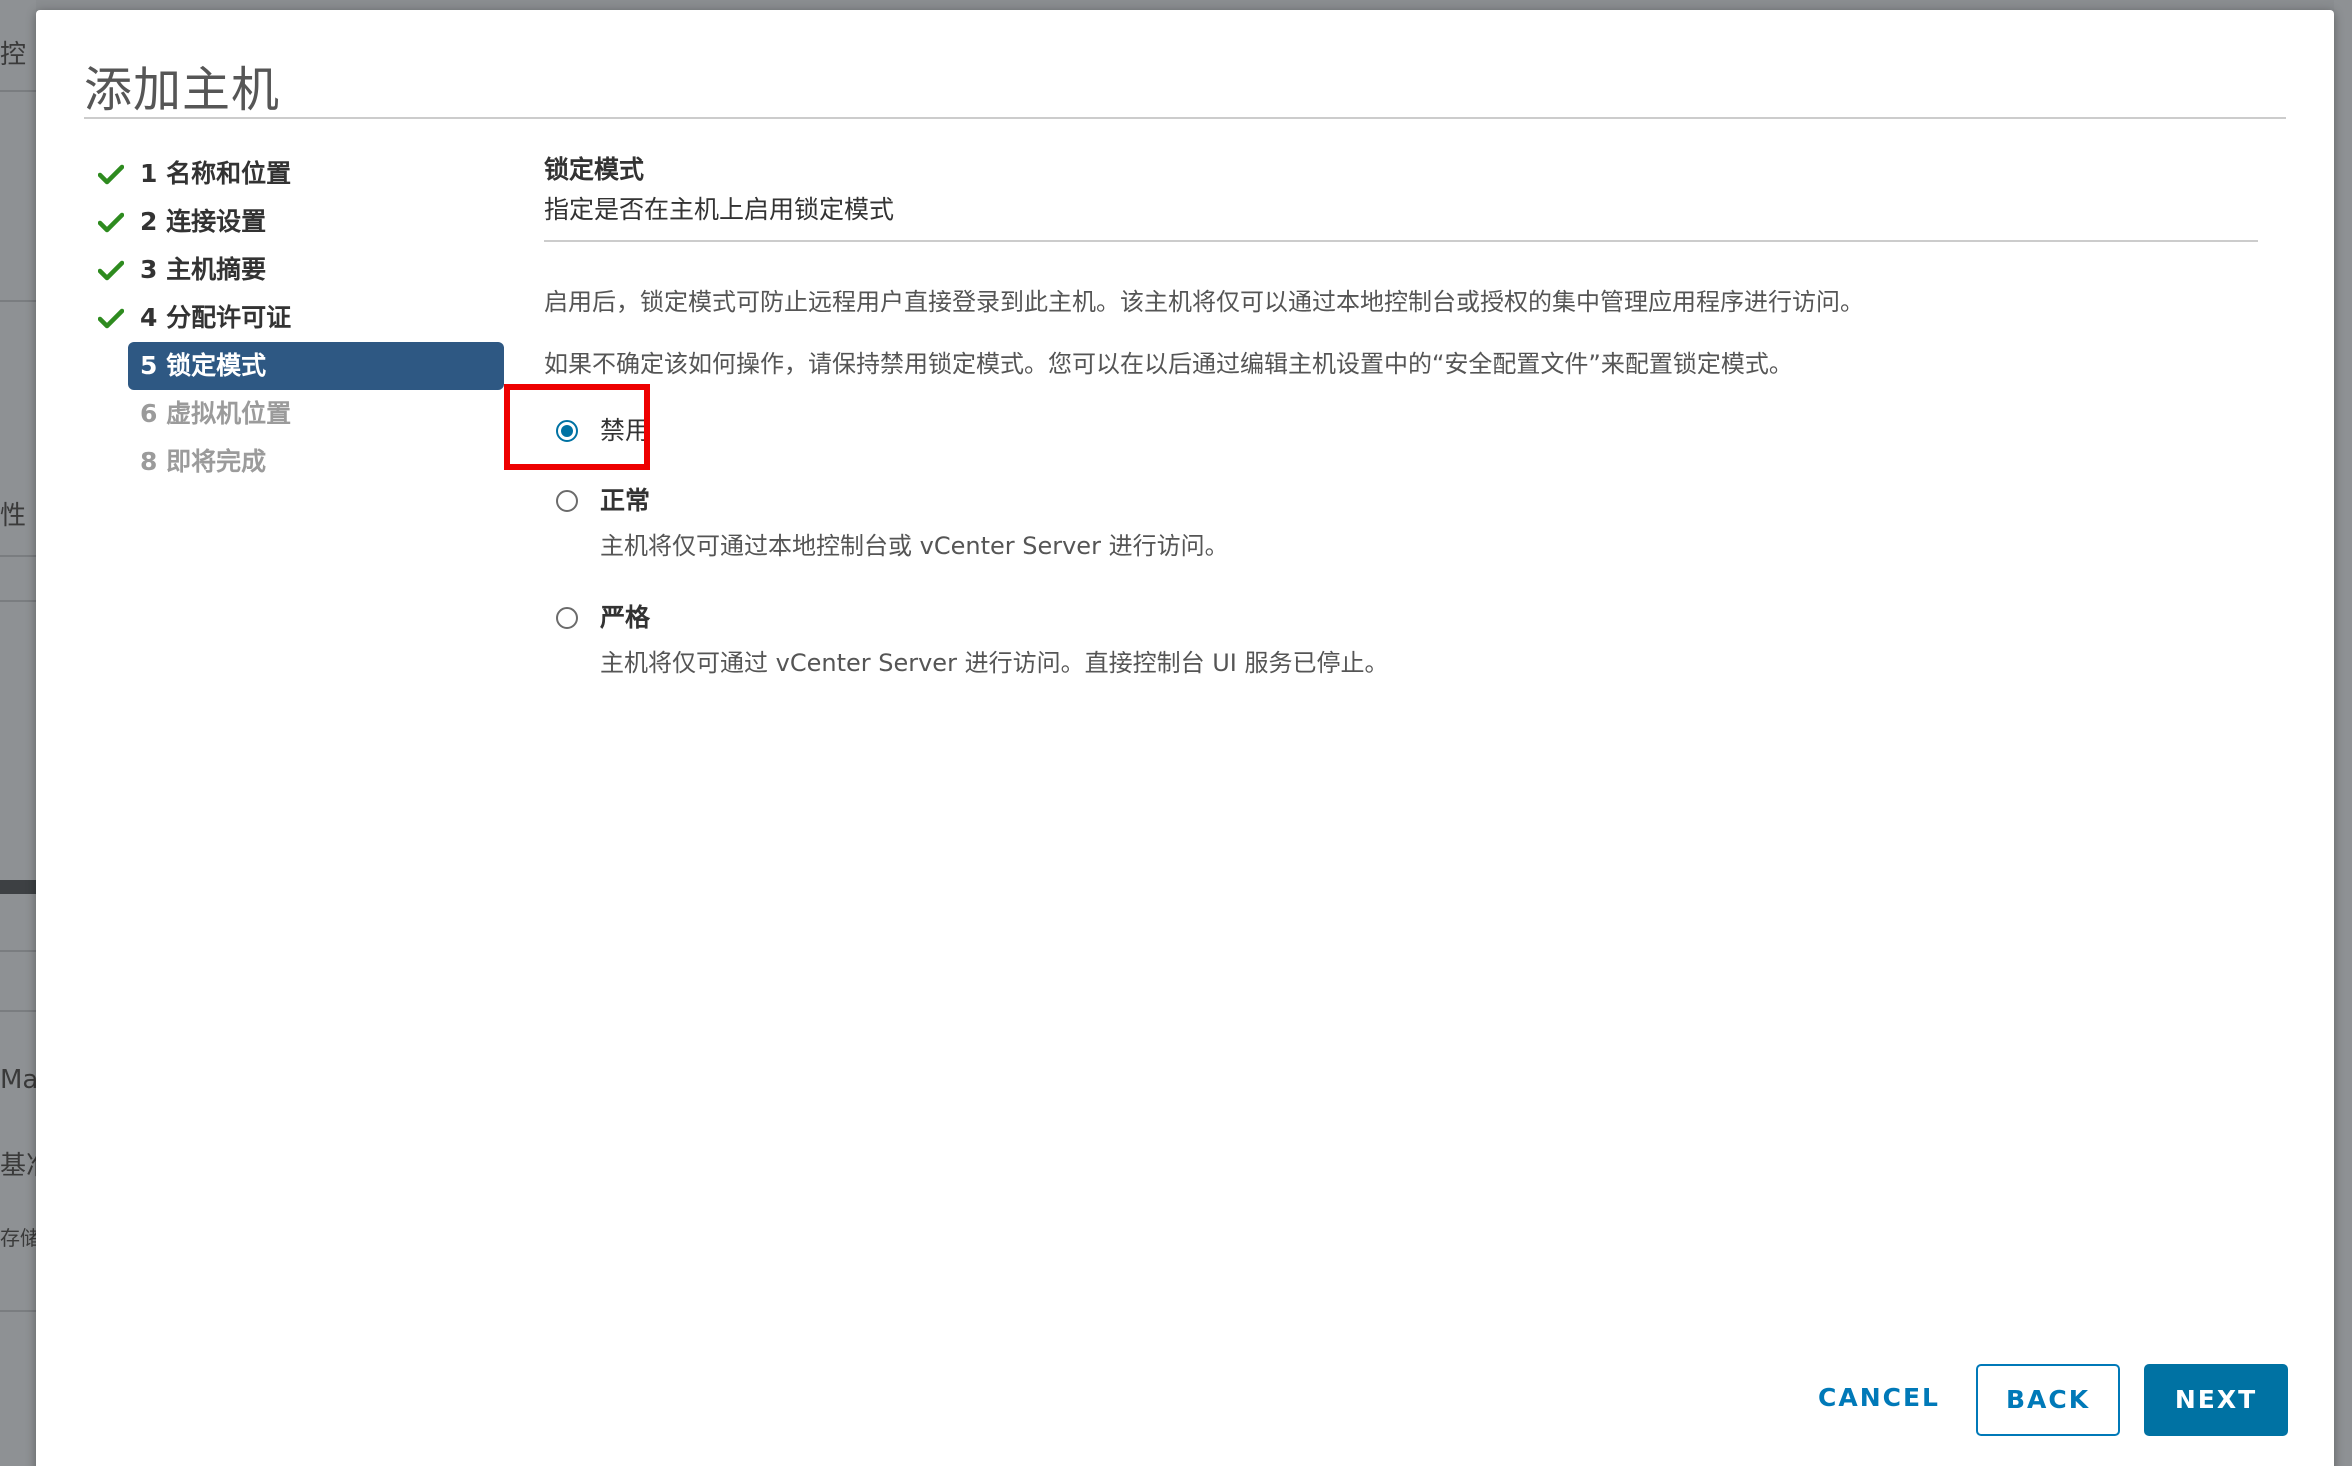 This screenshot has height=1466, width=2352. I want to click on step-host-summary: 3 主机摘要, so click(321, 270).